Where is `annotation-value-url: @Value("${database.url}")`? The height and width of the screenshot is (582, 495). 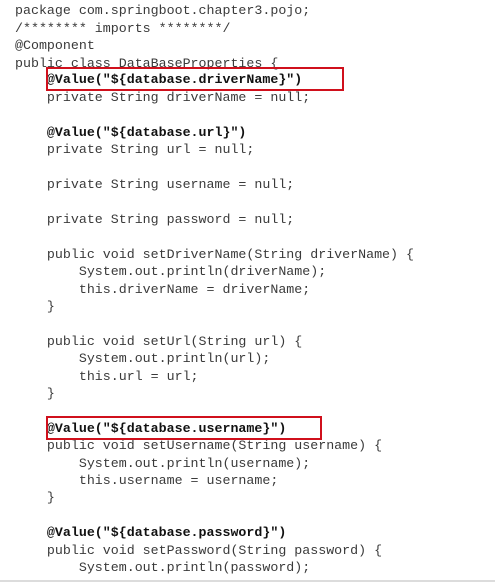
annotation-value-url: @Value("${database.url}") is located at coordinates (131, 132).